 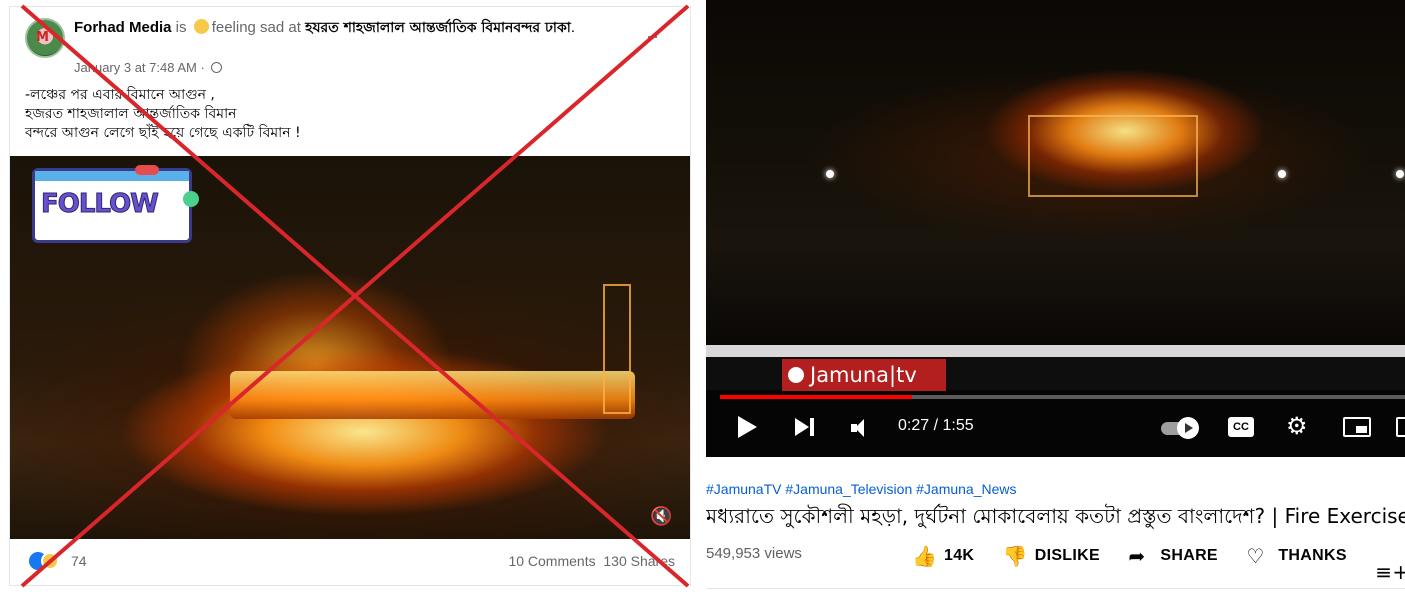 What do you see at coordinates (123, 27) in the screenshot?
I see `author-name: Forhad Media` at bounding box center [123, 27].